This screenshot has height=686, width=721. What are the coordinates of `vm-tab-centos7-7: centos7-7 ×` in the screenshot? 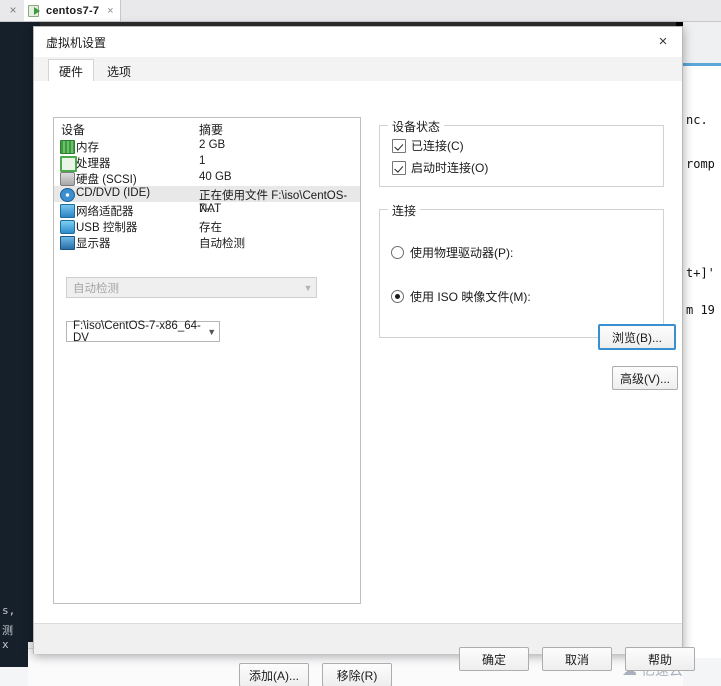 It's located at (72, 10).